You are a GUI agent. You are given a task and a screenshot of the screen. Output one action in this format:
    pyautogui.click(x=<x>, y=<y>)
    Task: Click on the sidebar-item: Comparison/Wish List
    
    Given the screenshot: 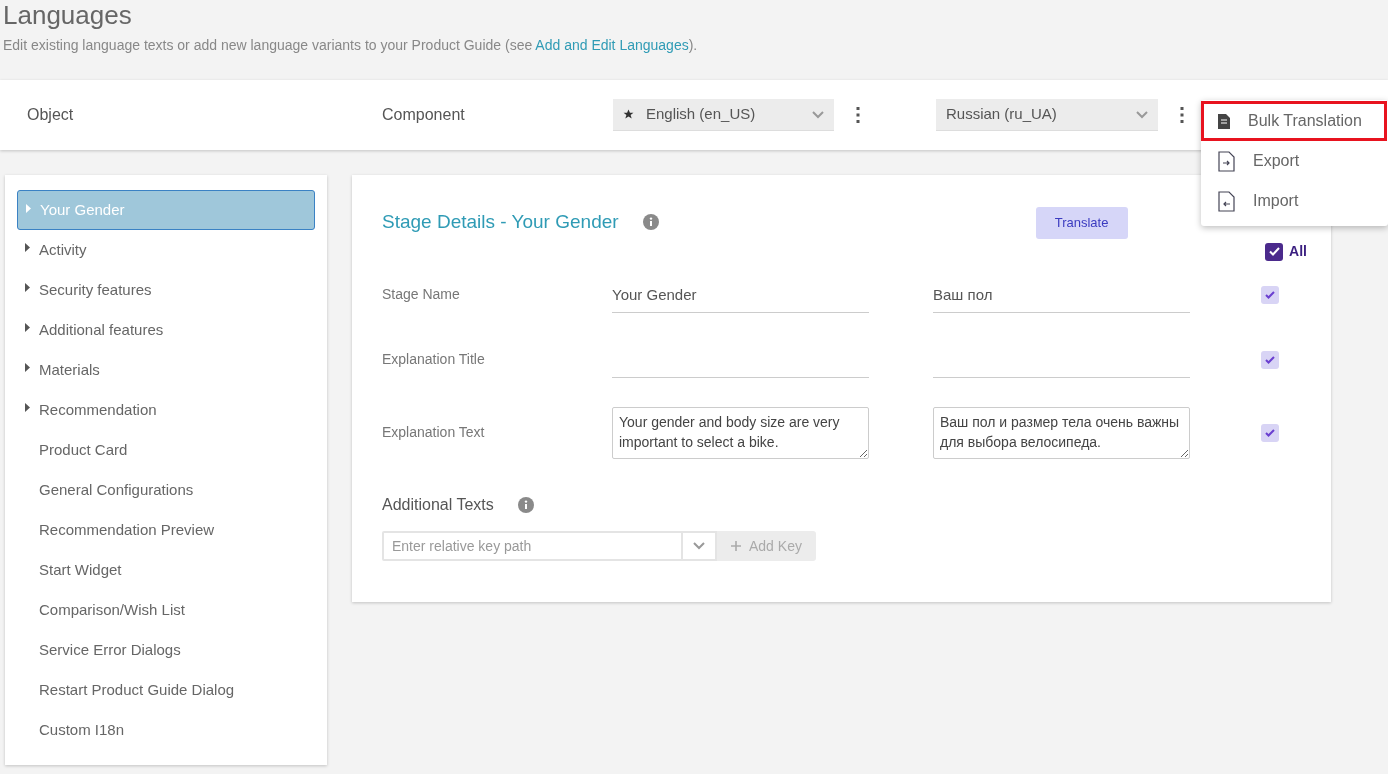 What is the action you would take?
    pyautogui.click(x=166, y=610)
    